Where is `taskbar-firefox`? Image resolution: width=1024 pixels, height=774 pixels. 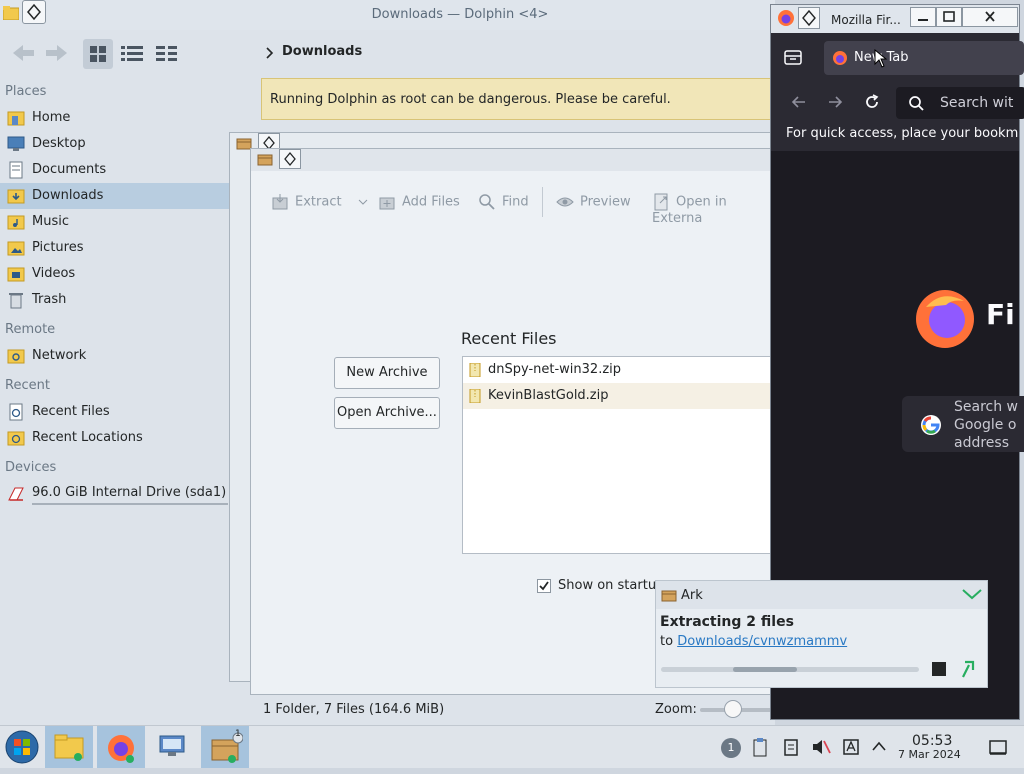
taskbar-firefox is located at coordinates (121, 747).